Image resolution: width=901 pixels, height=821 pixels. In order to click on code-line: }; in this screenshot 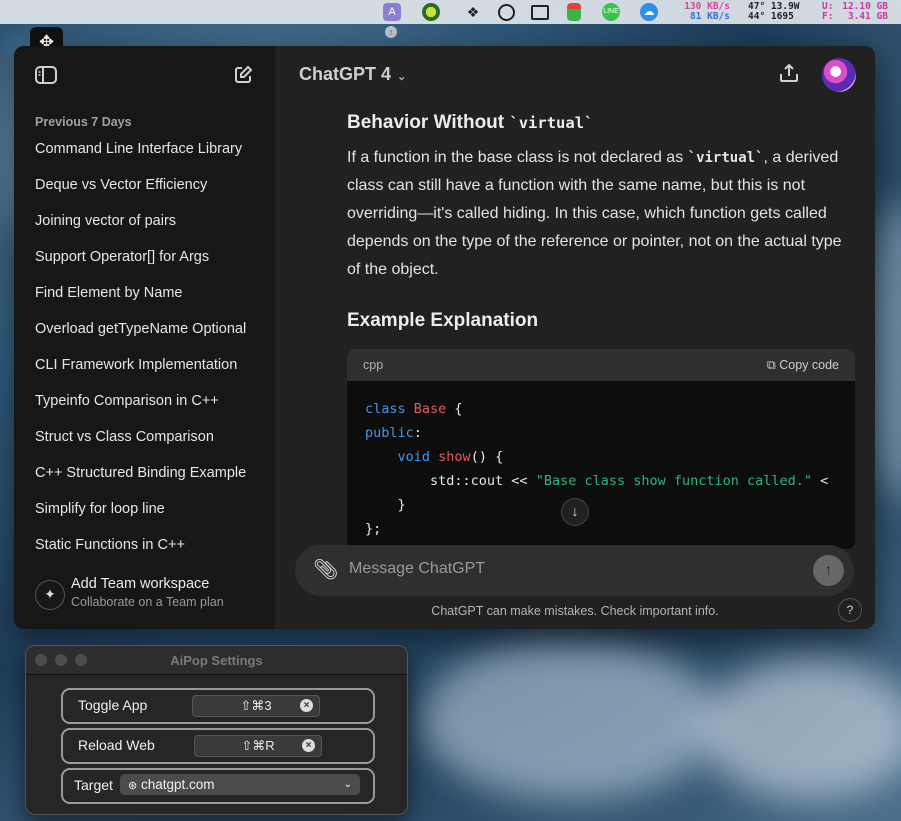, I will do `click(601, 529)`.